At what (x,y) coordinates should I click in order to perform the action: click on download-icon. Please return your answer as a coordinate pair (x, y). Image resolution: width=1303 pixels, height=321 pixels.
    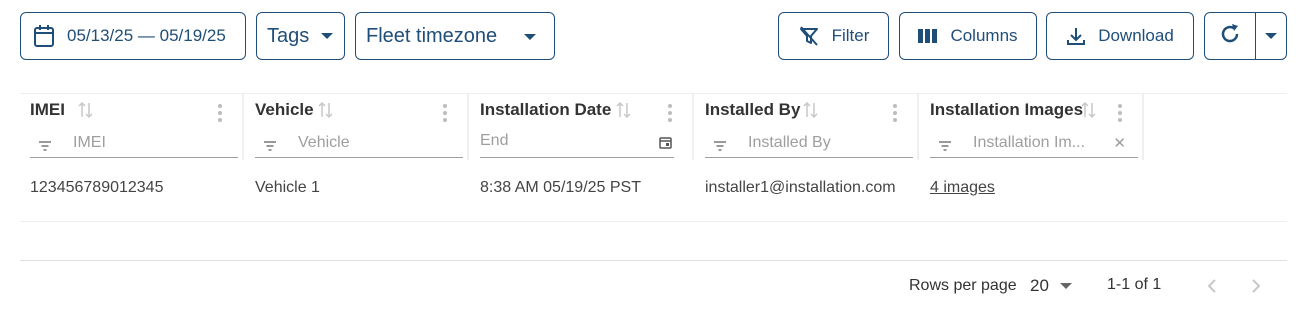
    Looking at the image, I should click on (1076, 36).